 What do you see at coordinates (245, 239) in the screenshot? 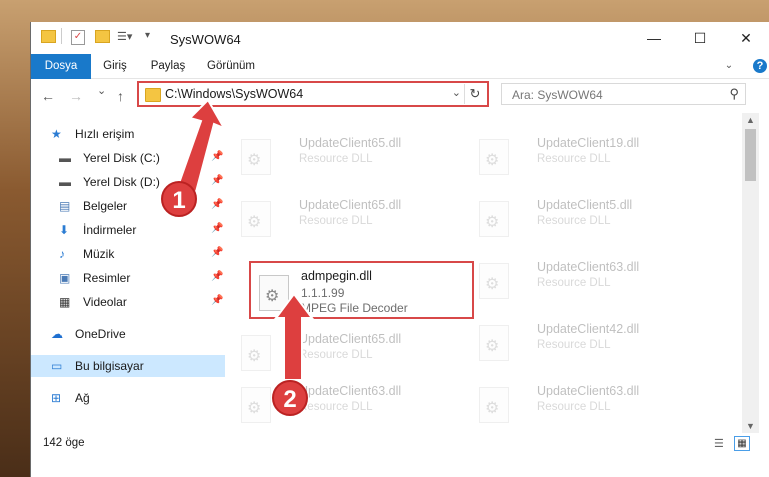
I see `callout-arrows` at bounding box center [245, 239].